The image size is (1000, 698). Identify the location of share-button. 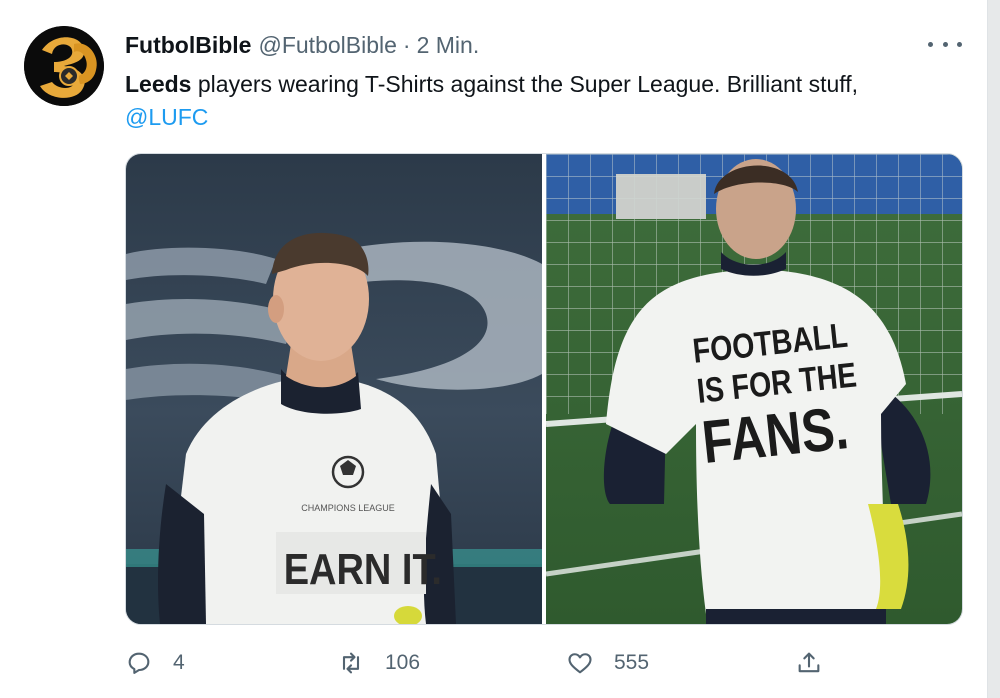
(809, 663).